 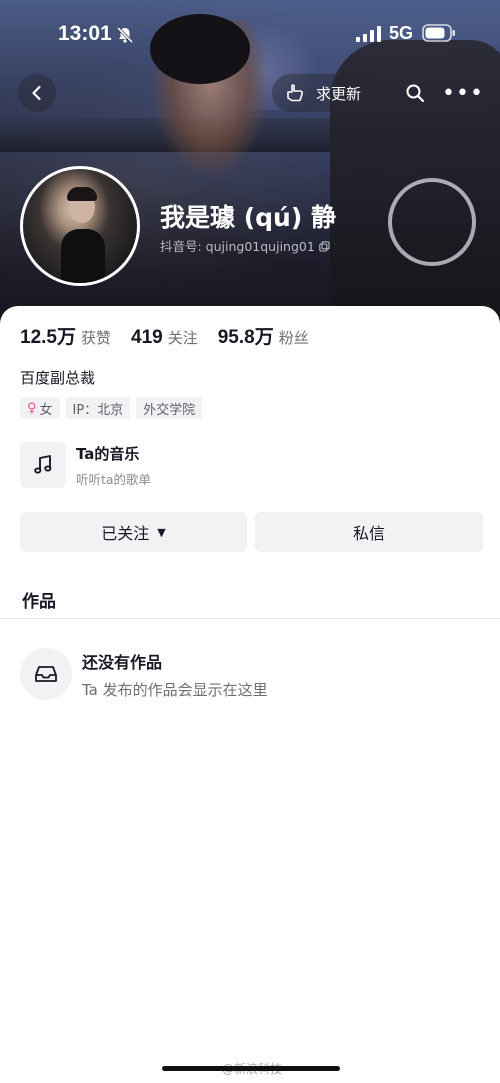 I want to click on cover-emblem, so click(x=432, y=222).